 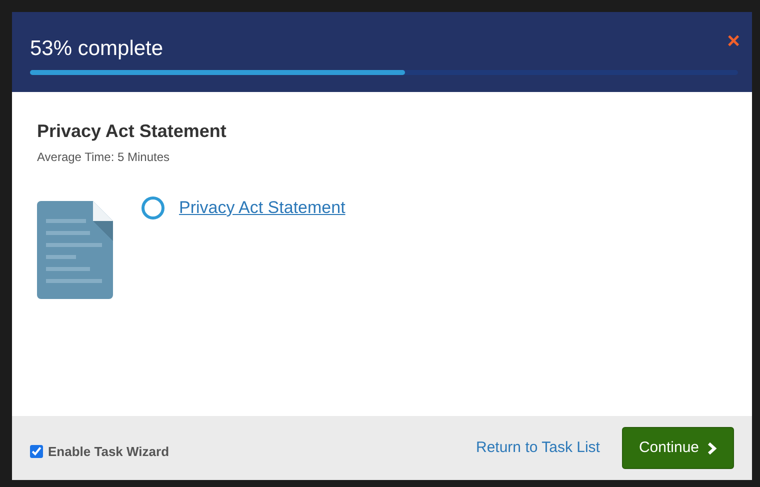 What do you see at coordinates (97, 49) in the screenshot?
I see `progress-title: 53% complete` at bounding box center [97, 49].